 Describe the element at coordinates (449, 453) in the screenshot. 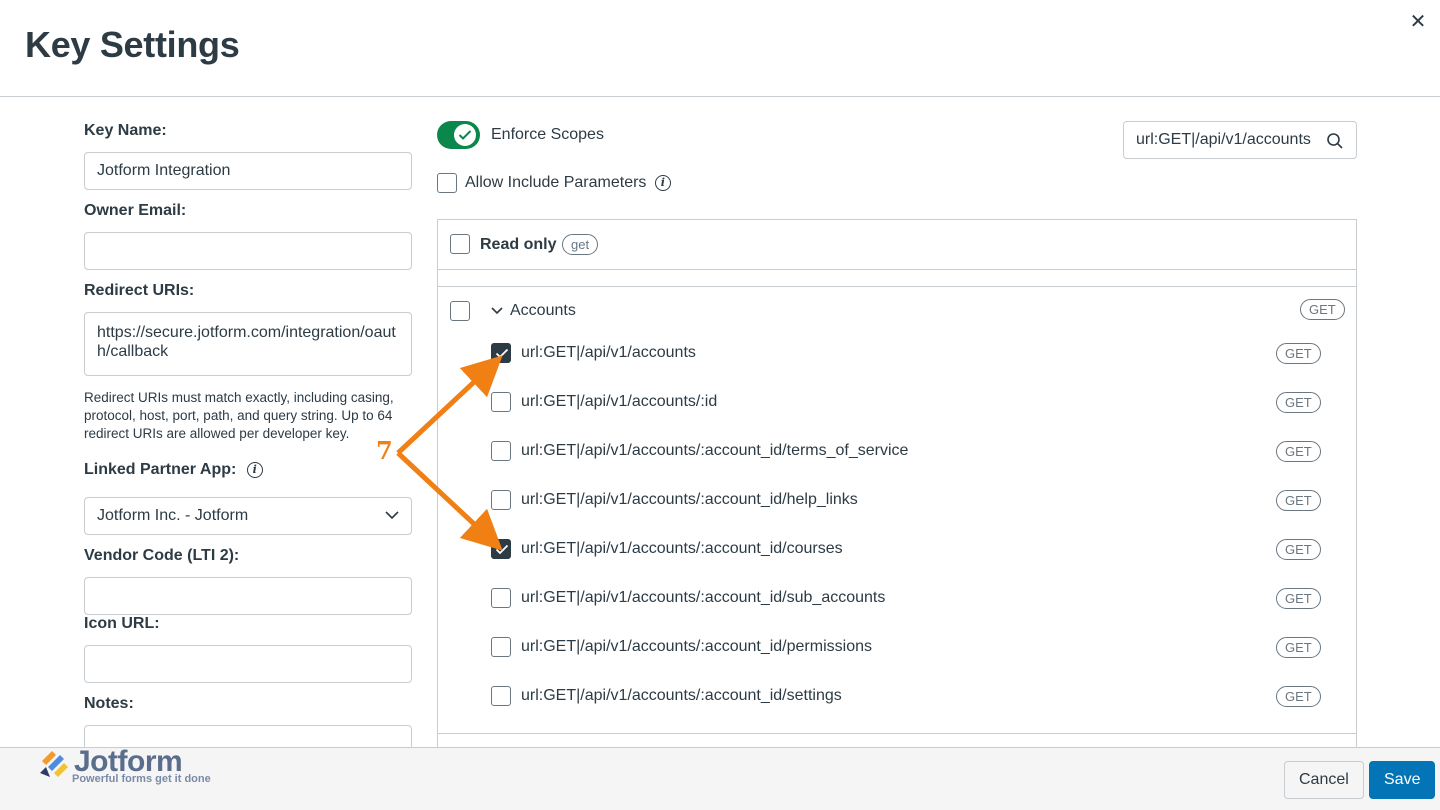

I see `annotation-arrows` at that location.